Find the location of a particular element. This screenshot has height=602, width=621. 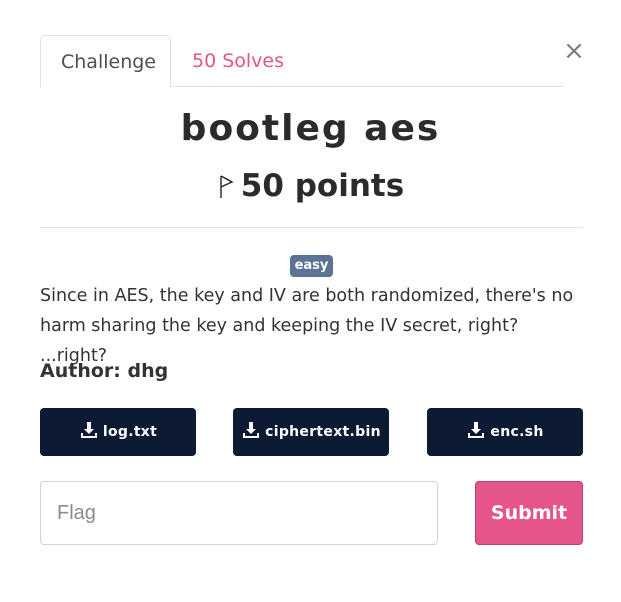

flag-input is located at coordinates (239, 513).